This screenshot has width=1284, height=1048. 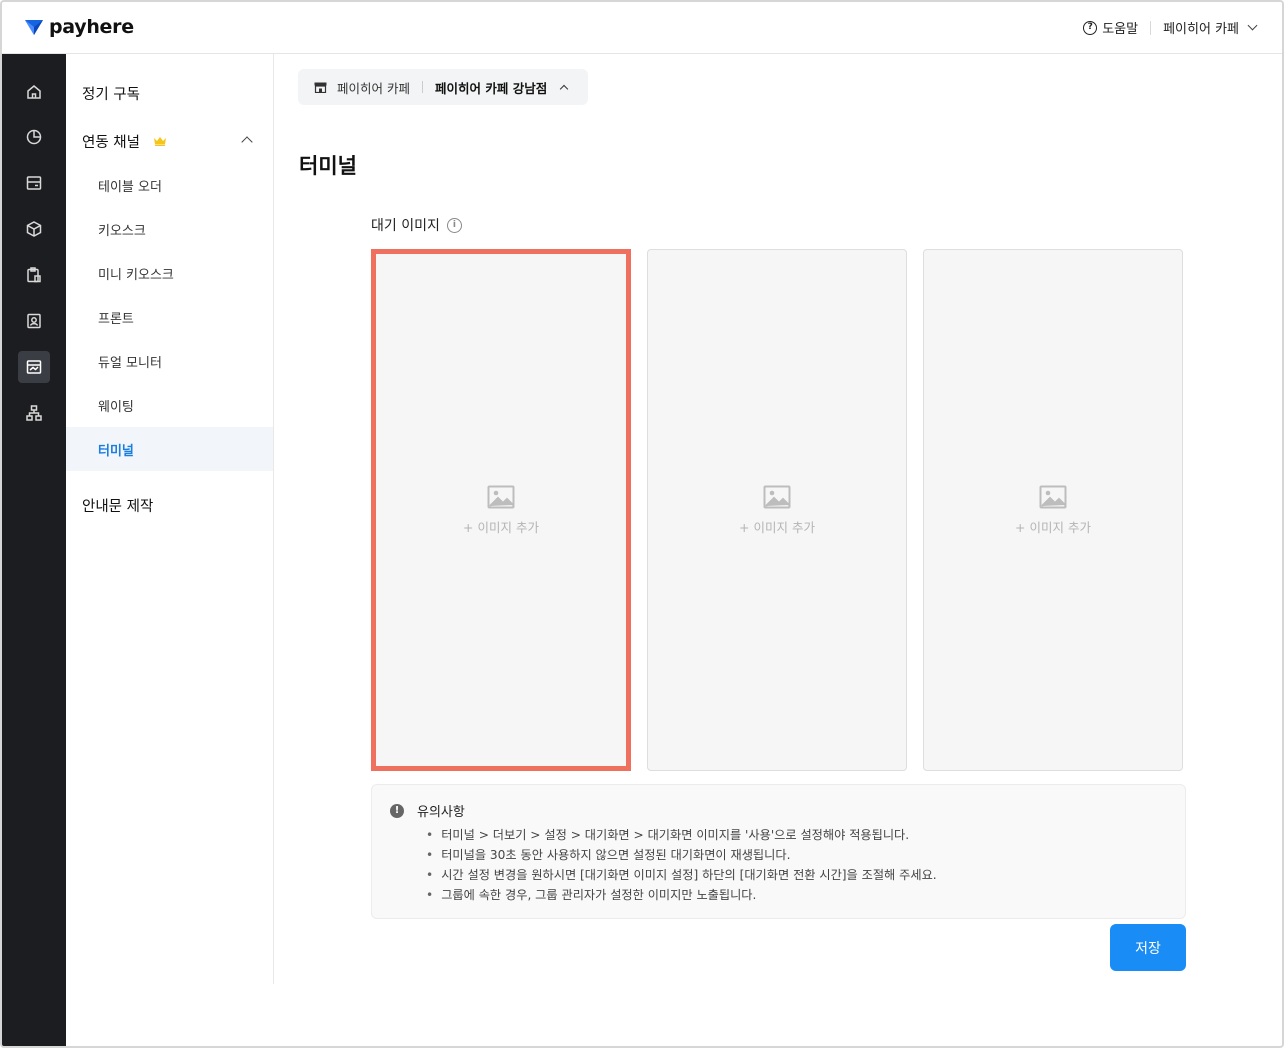 I want to click on sidebar-item-label: 미니 키오스크, so click(x=136, y=275).